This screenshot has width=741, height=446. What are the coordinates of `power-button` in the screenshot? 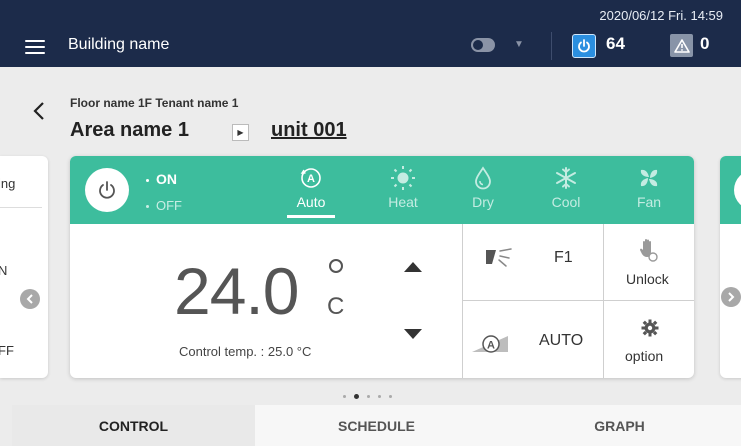 It's located at (107, 190).